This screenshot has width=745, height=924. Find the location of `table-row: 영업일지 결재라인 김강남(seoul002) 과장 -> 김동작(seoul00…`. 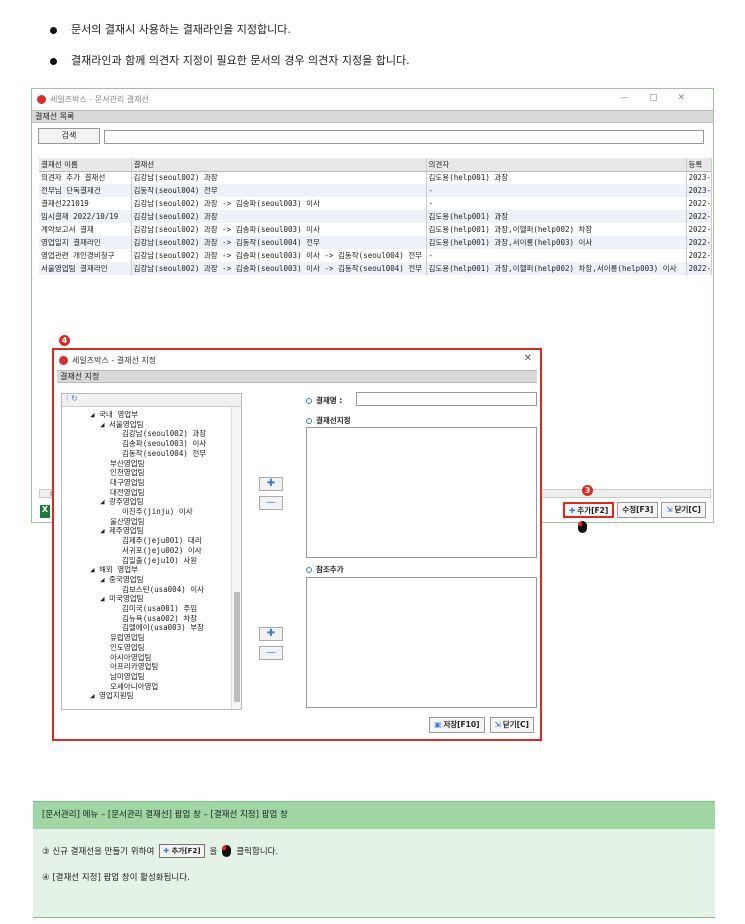

table-row: 영업일지 결재라인 김강남(seoul002) 과장 -> 김동작(seoul00… is located at coordinates (375, 242).